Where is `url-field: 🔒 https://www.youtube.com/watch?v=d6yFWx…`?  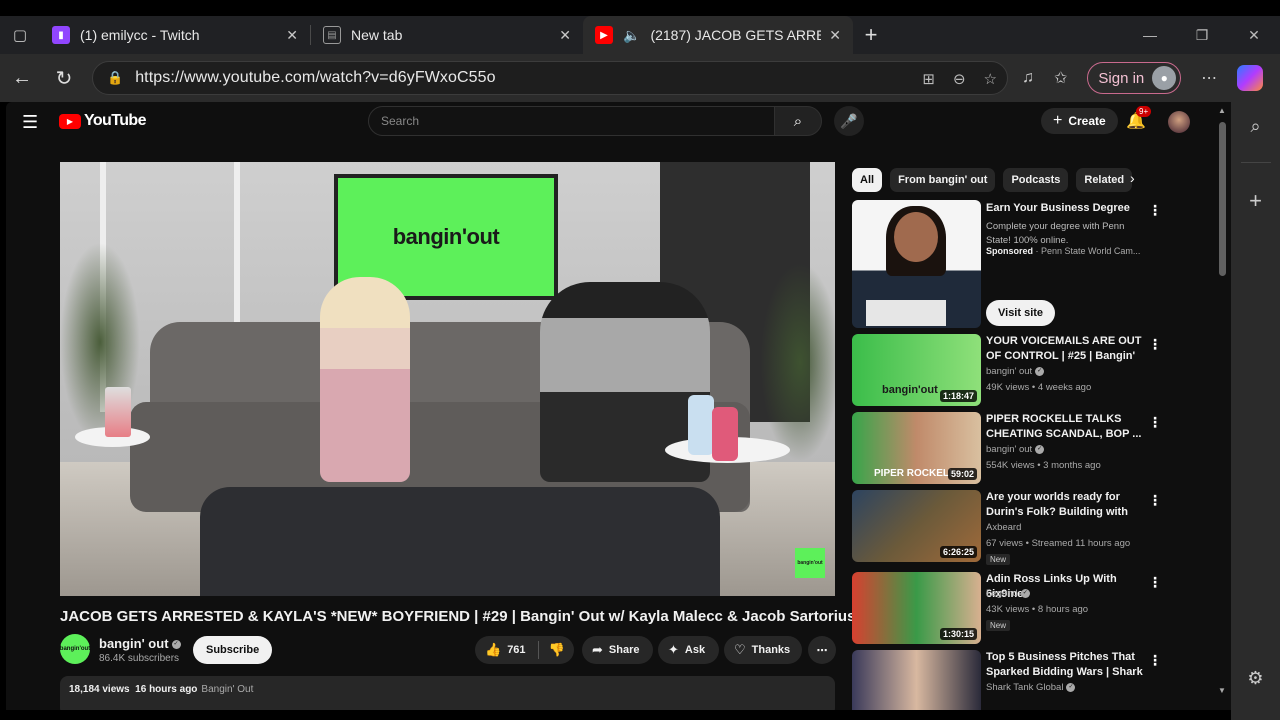
url-field: 🔒 https://www.youtube.com/watch?v=d6yFWx… is located at coordinates (550, 78).